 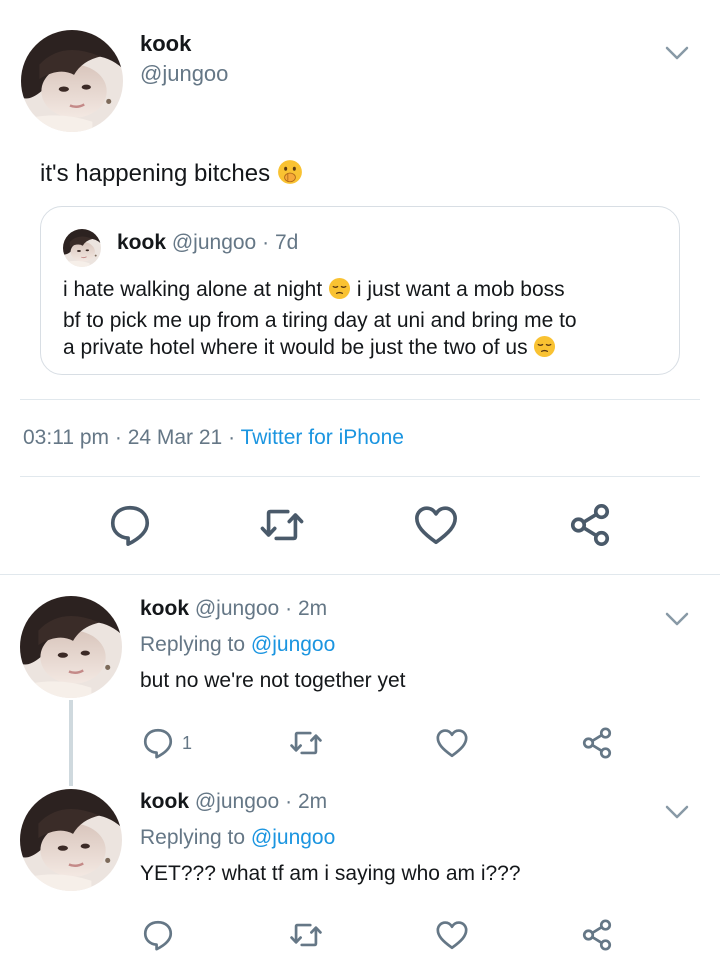 What do you see at coordinates (286, 242) in the screenshot?
I see `quoted-age: 7d` at bounding box center [286, 242].